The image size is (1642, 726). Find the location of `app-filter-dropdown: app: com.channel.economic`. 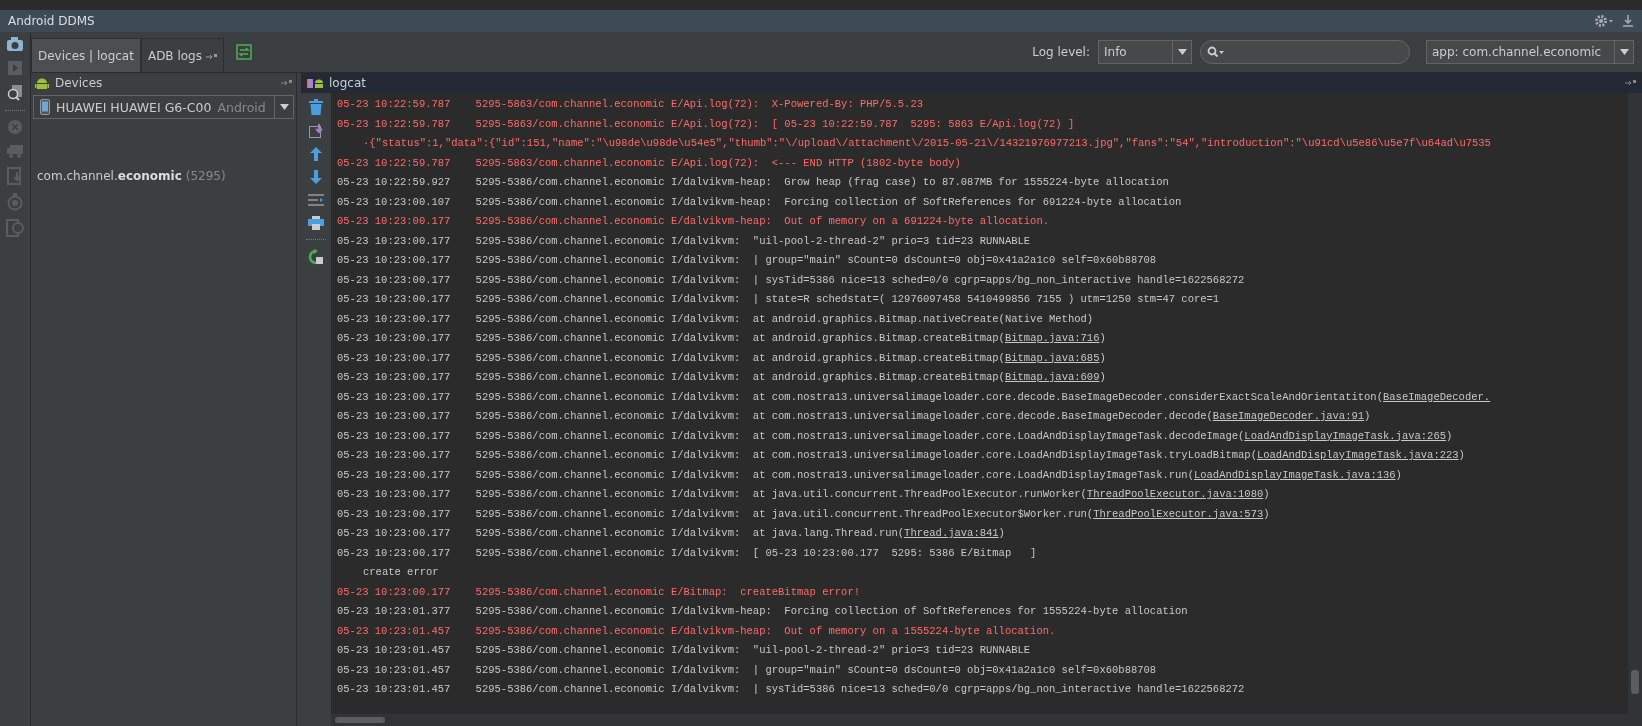

app-filter-dropdown: app: com.channel.economic is located at coordinates (1530, 52).